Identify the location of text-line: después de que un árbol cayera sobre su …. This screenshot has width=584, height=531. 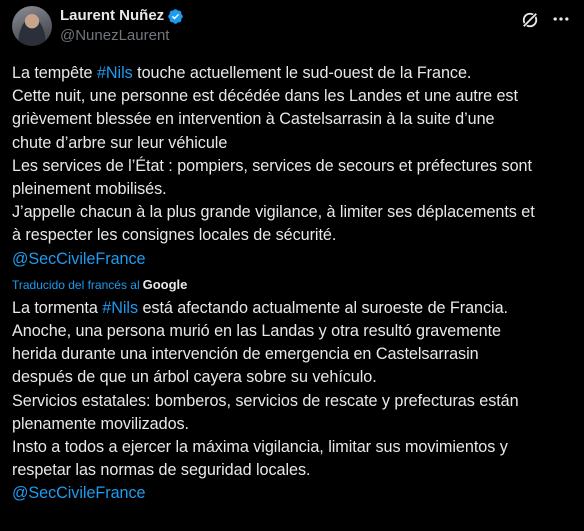
(194, 377).